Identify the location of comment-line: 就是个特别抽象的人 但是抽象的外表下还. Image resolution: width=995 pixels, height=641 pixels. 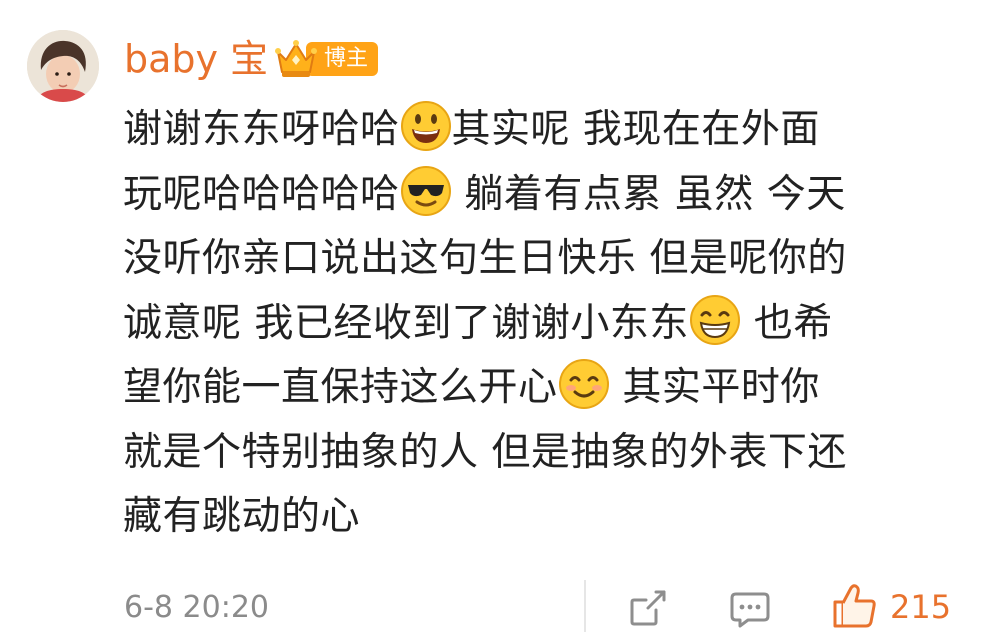
(543, 453).